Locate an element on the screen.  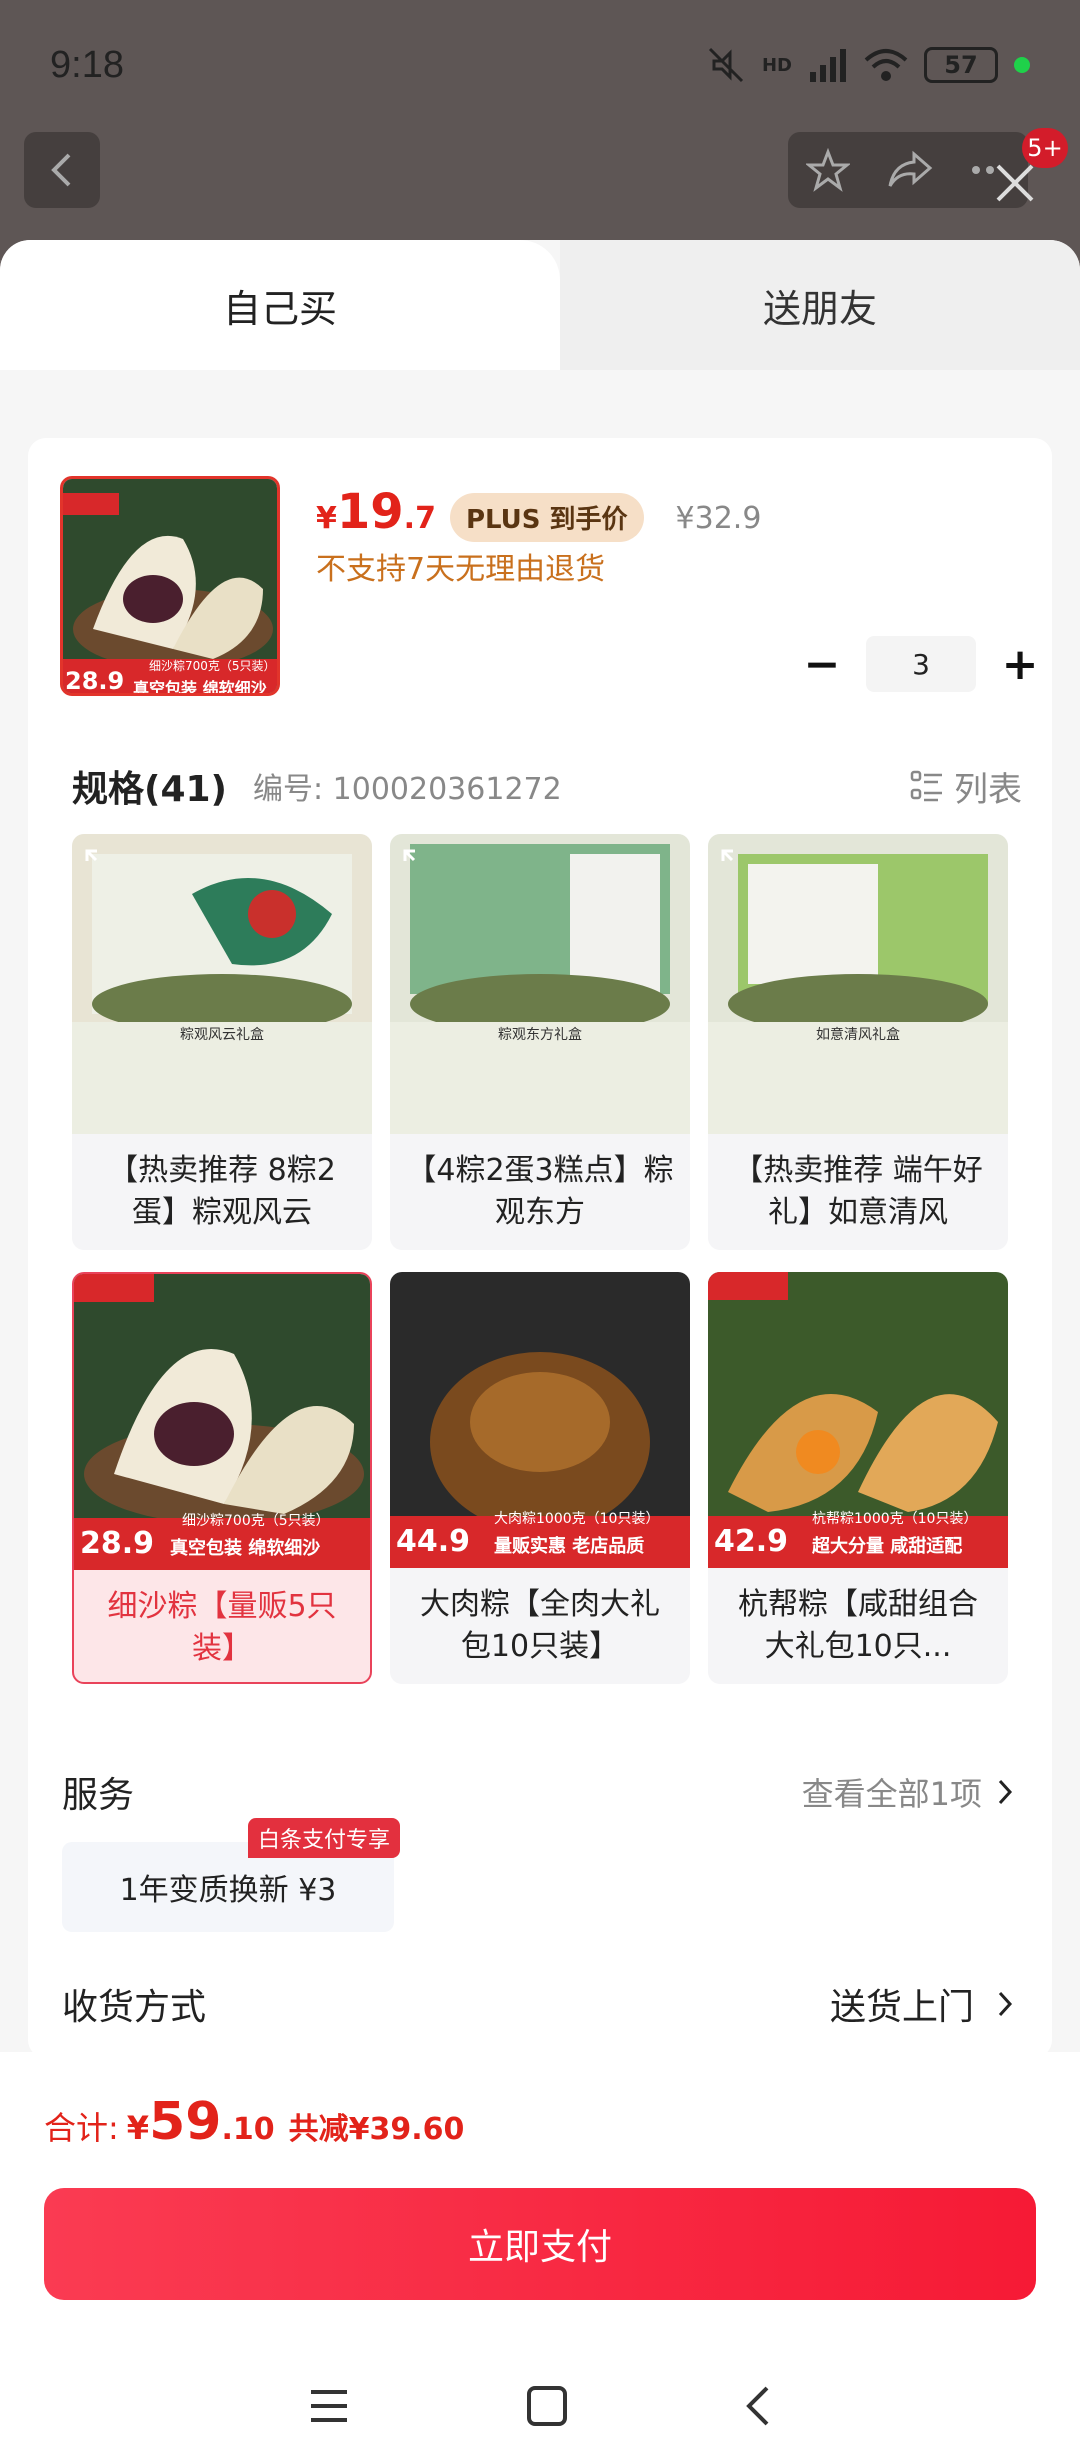
shipping-row: 收货方式 送货上门 is located at coordinates (538, 2004).